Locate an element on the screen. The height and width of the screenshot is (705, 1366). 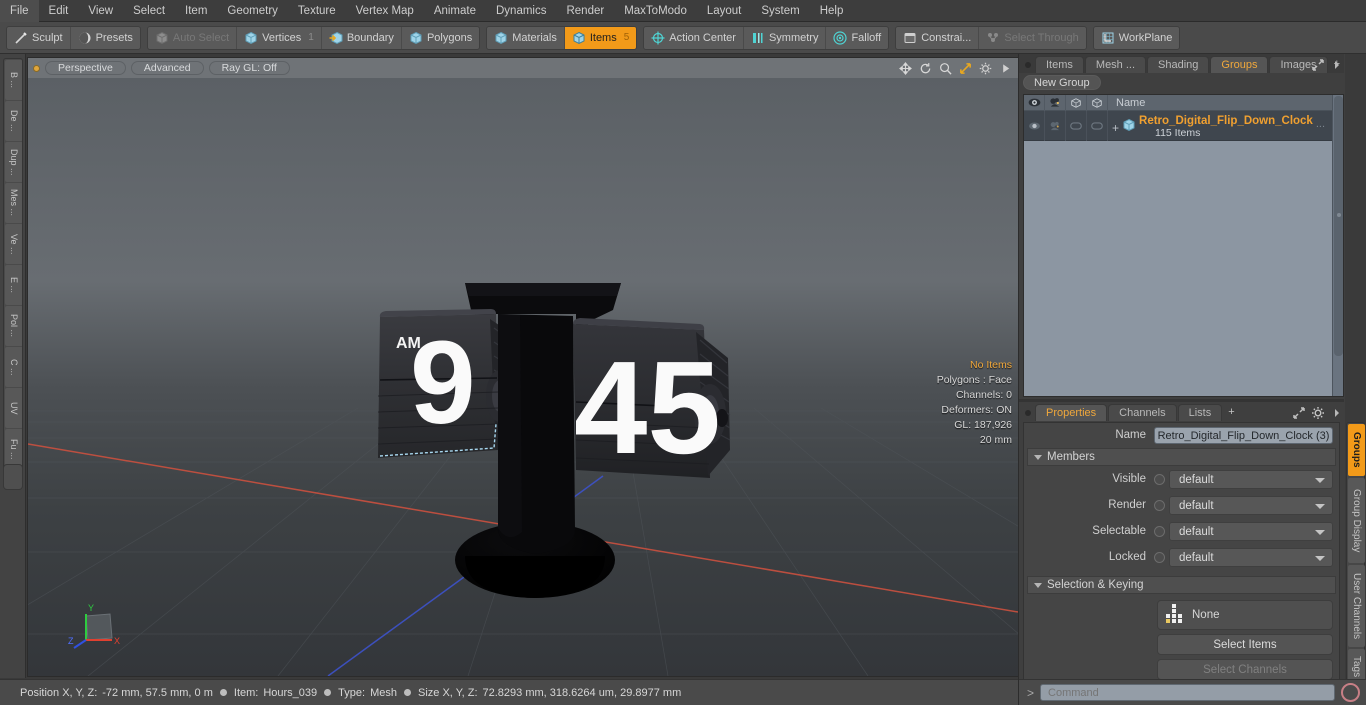
visible-radio is located at coordinates (1159, 479).